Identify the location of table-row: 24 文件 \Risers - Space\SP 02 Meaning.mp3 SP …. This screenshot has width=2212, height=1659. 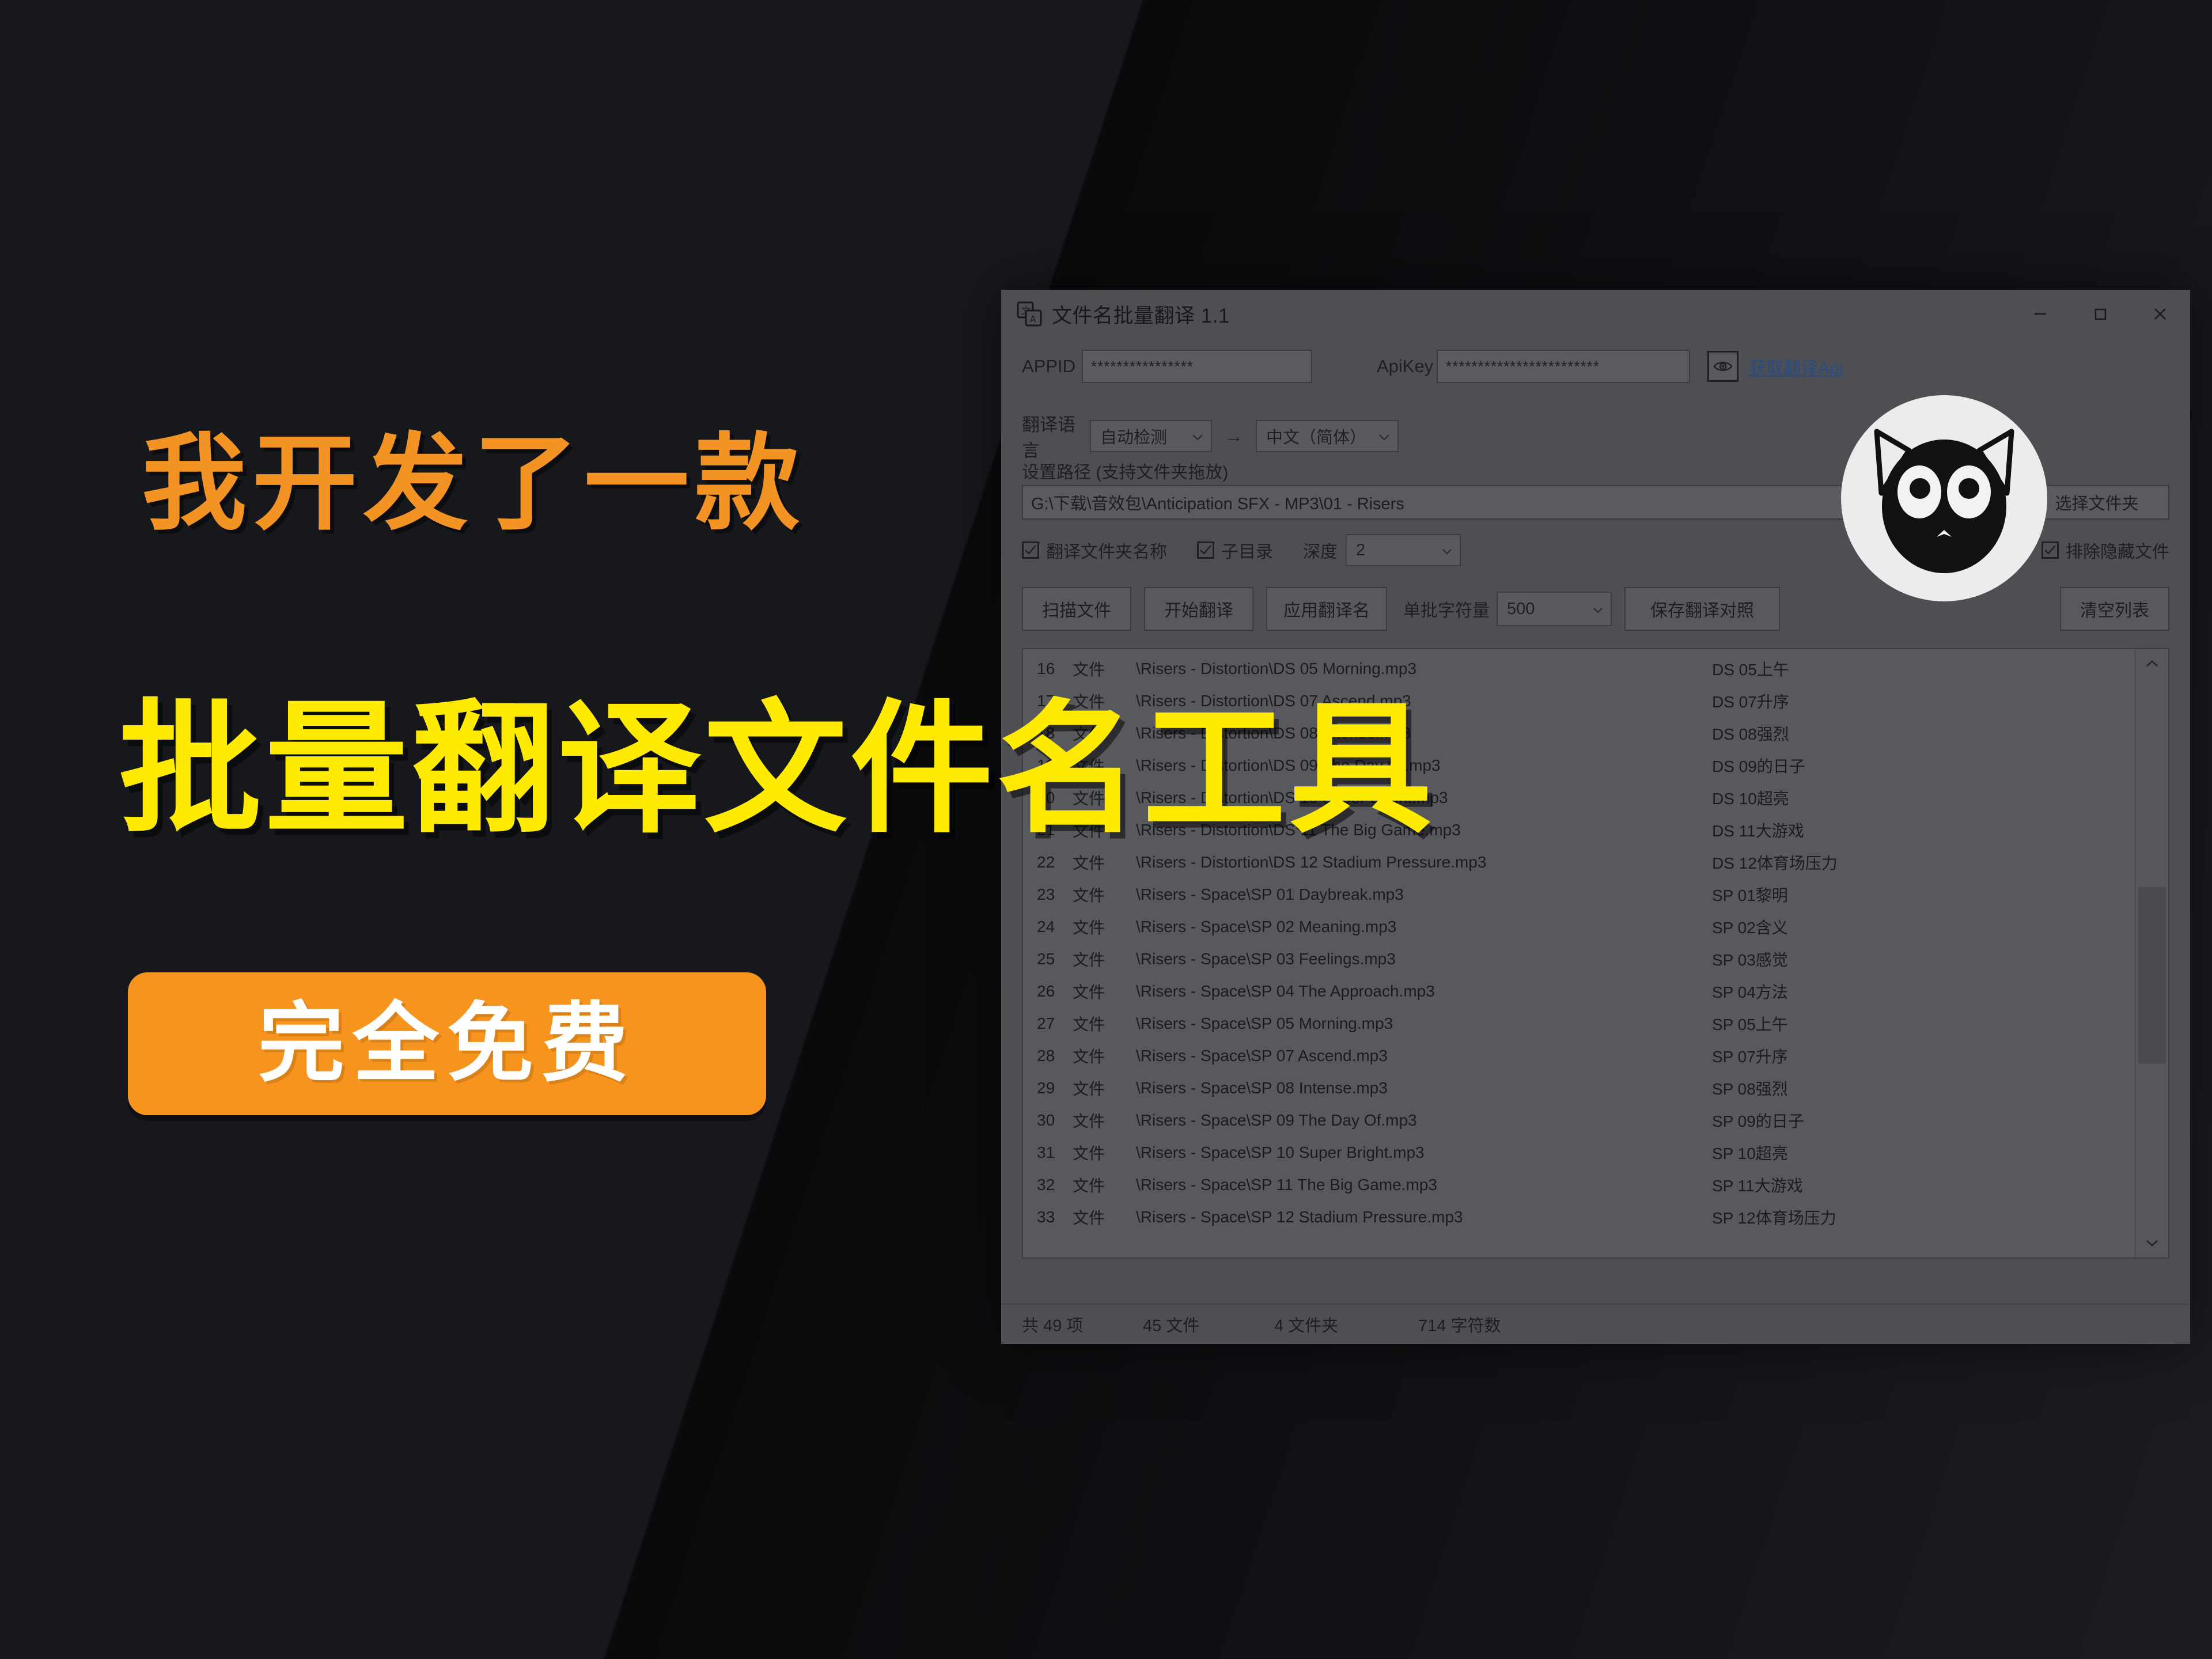
(1579, 927).